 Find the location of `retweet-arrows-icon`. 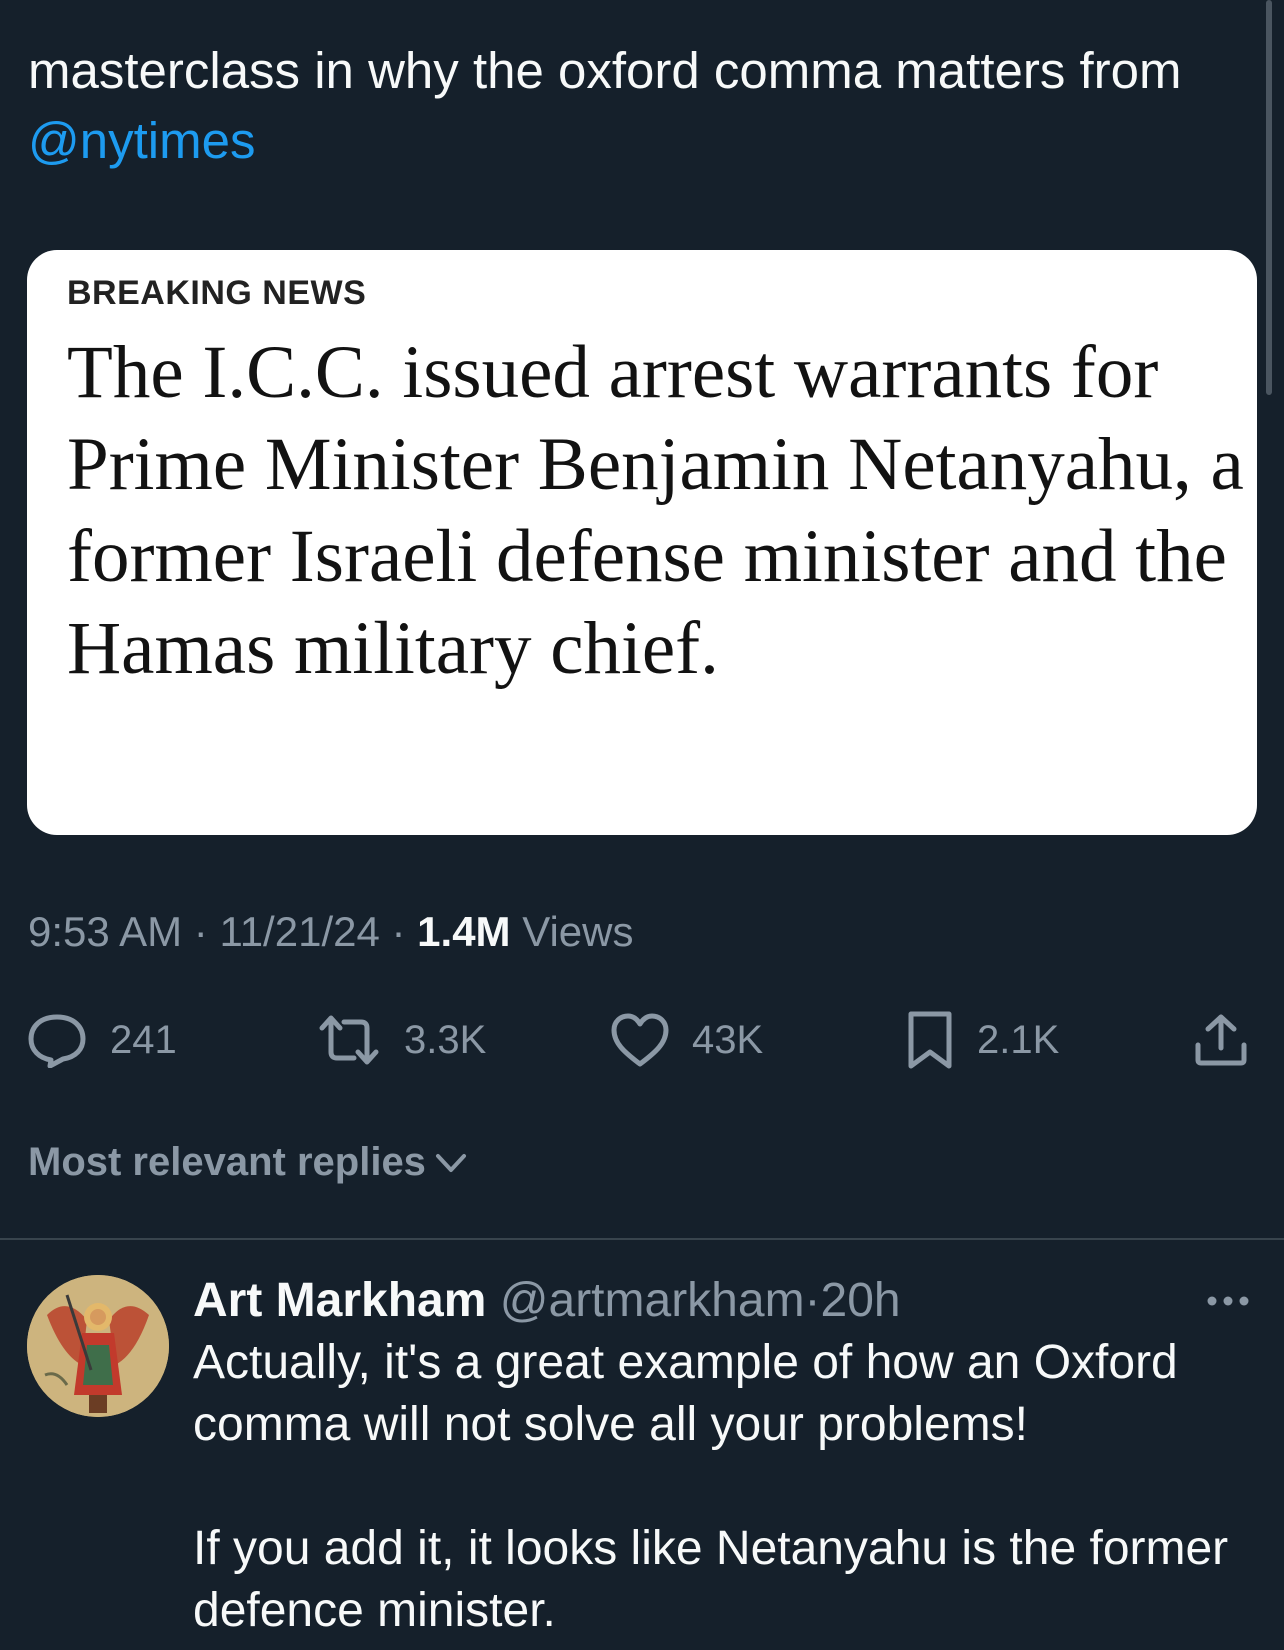

retweet-arrows-icon is located at coordinates (349, 1040).